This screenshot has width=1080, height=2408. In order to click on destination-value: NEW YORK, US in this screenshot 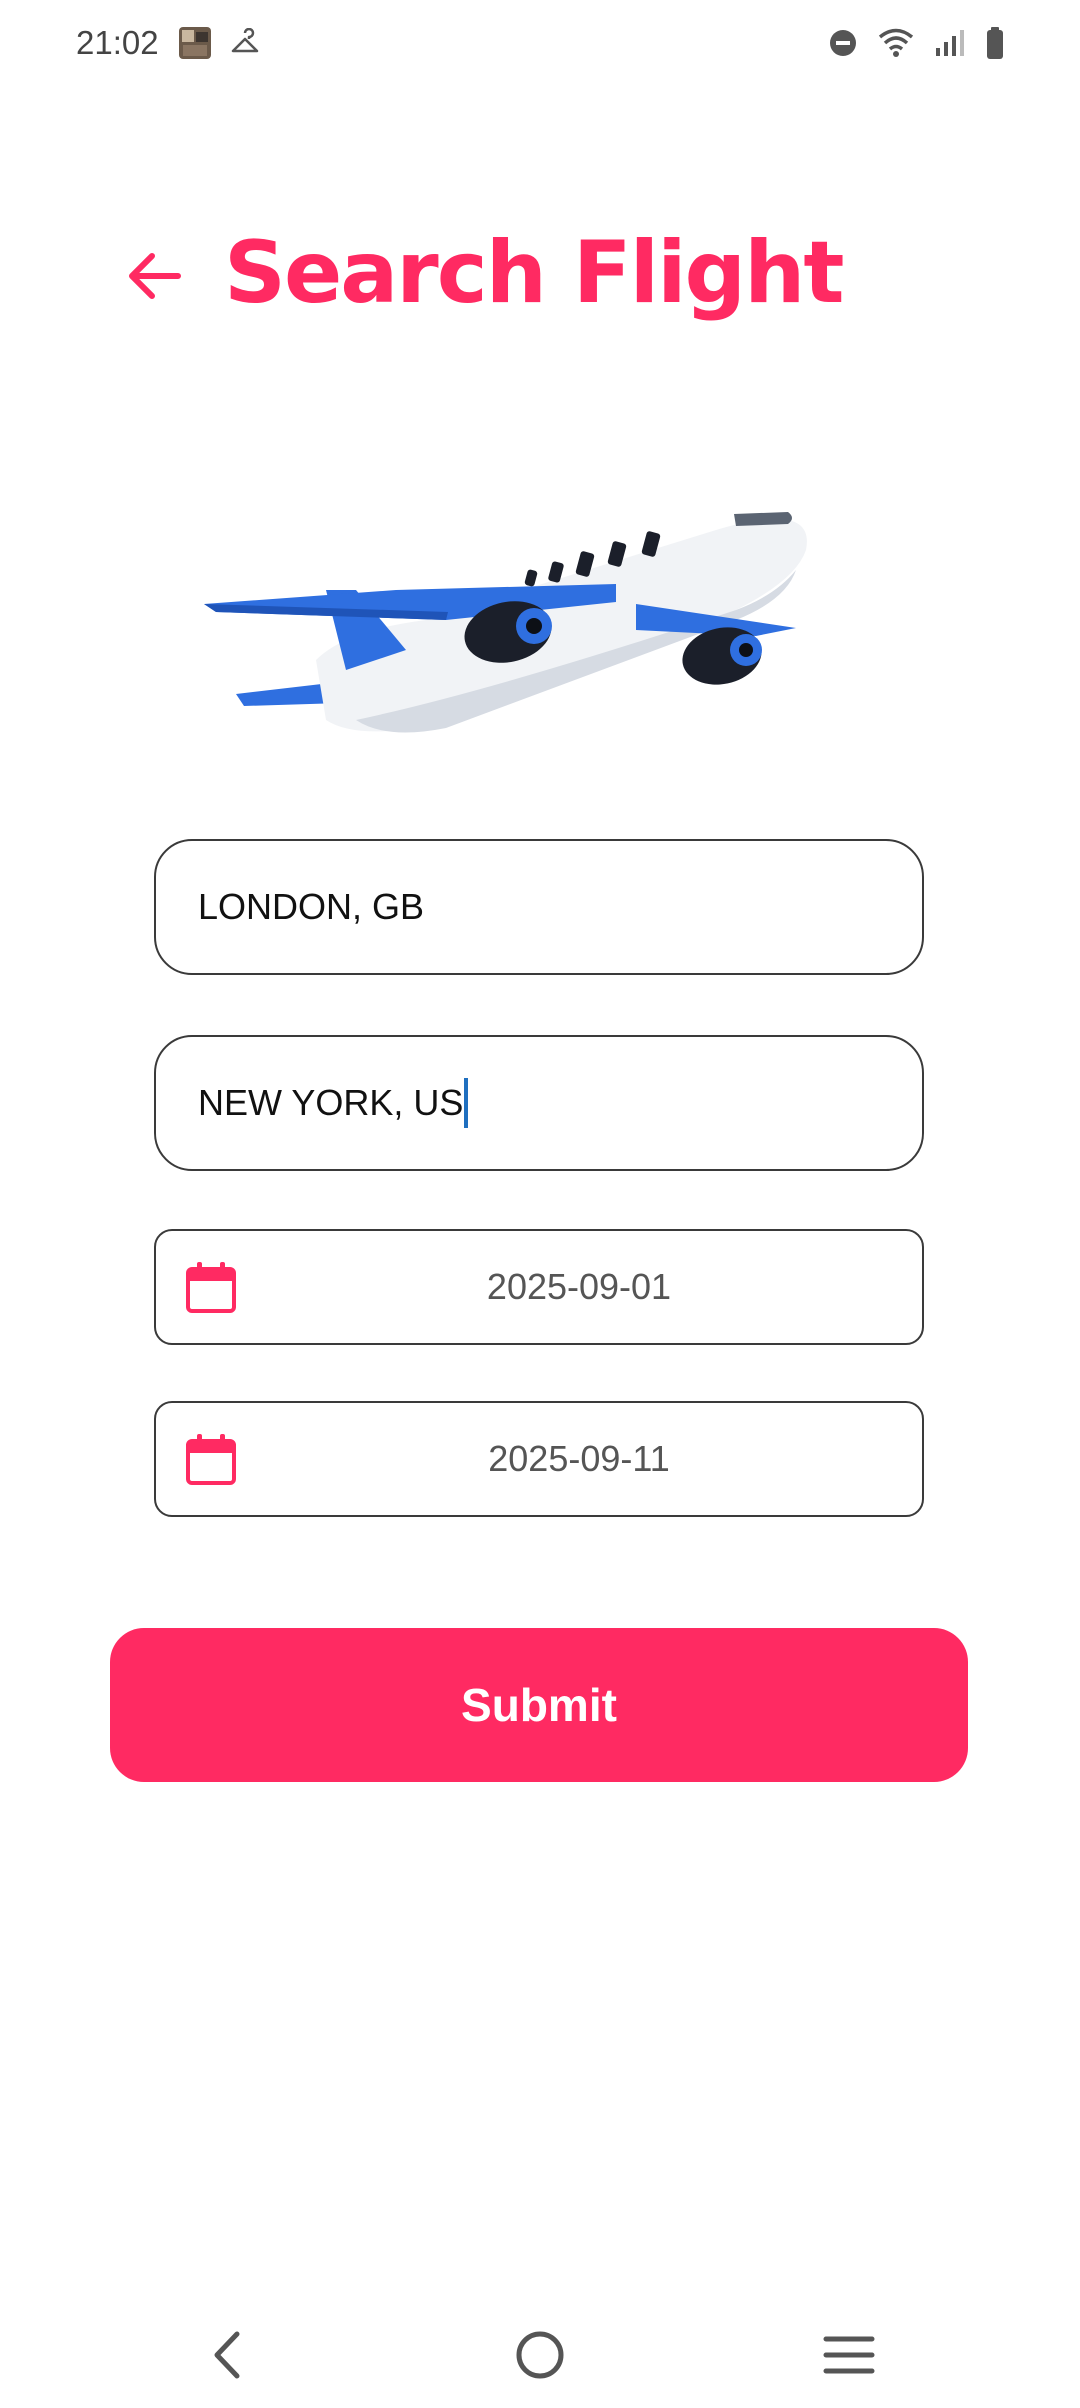, I will do `click(331, 1102)`.